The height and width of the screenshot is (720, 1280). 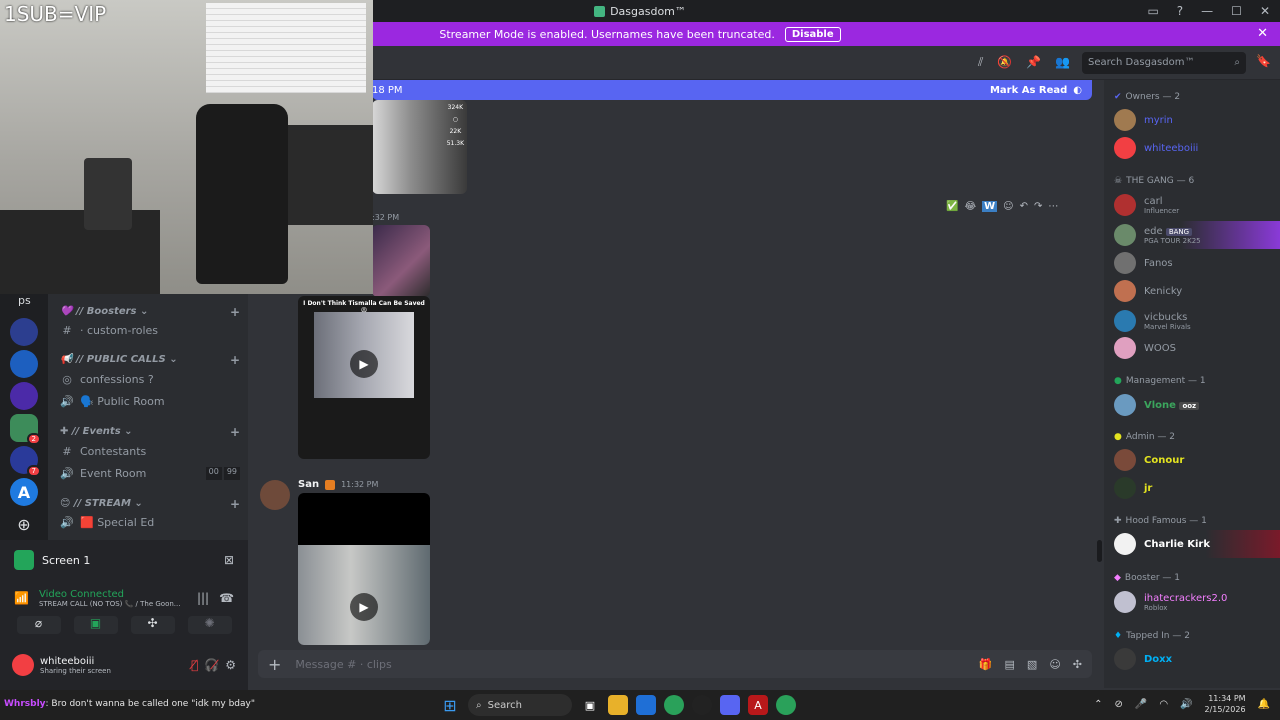 I want to click on category-public-calls: 📢 // PUBLIC CALLS ⌄ +, so click(x=150, y=360).